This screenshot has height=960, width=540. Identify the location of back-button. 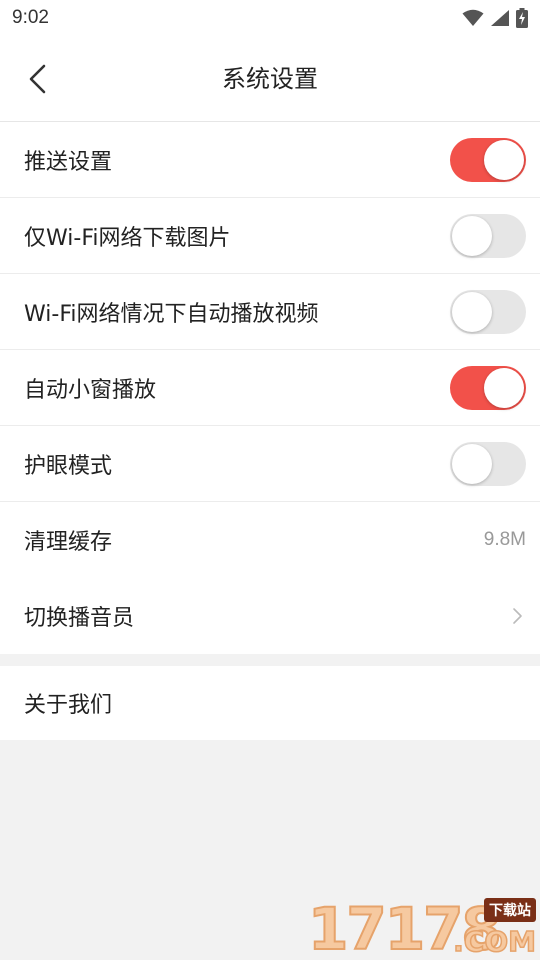
(39, 79).